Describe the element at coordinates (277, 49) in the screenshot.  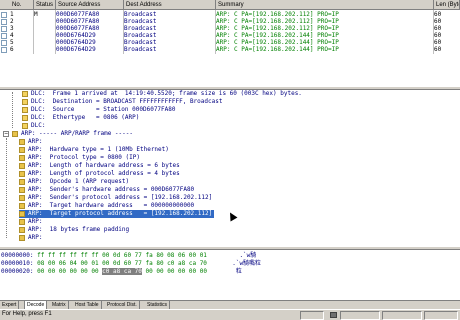
I see `packet-summary: ARP: C PA=[192.168.202.144] PRO=IP` at that location.